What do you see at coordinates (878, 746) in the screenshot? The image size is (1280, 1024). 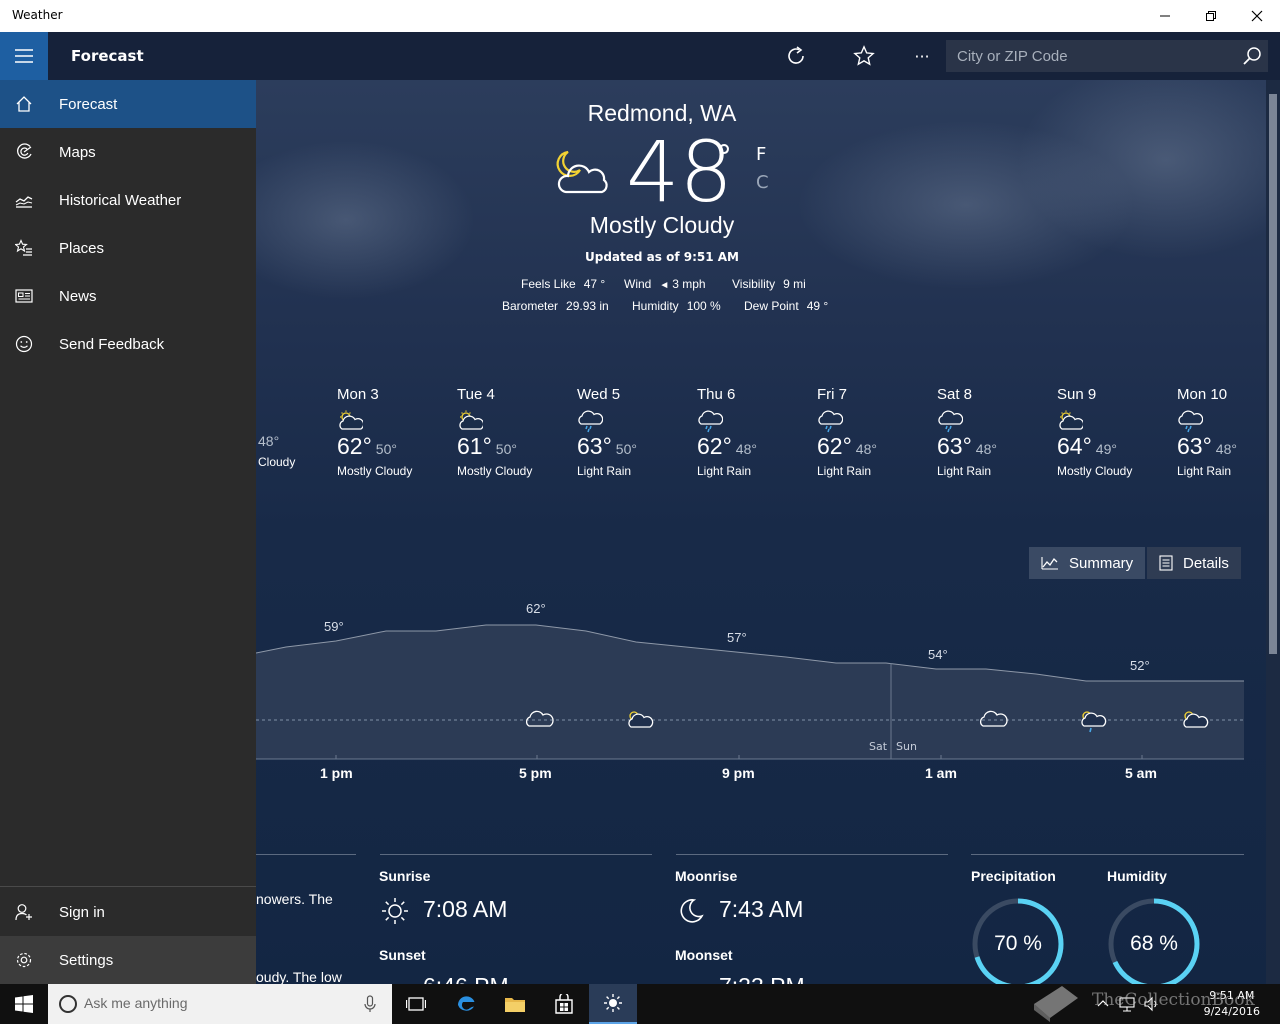 I see `day-label-sat: Sat` at bounding box center [878, 746].